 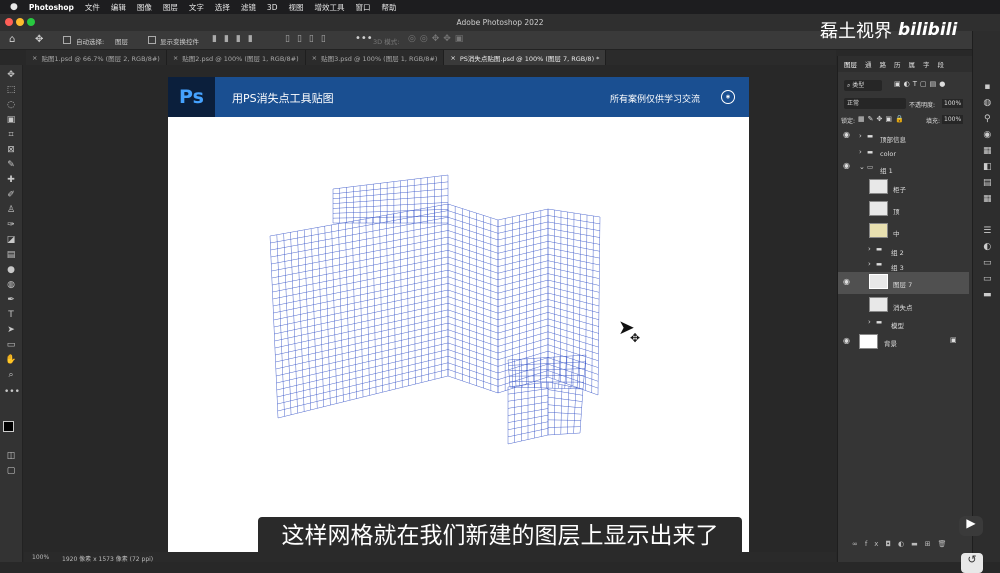 What do you see at coordinates (946, 544) in the screenshot?
I see `delete-layer-icon: 🗑` at bounding box center [946, 544].